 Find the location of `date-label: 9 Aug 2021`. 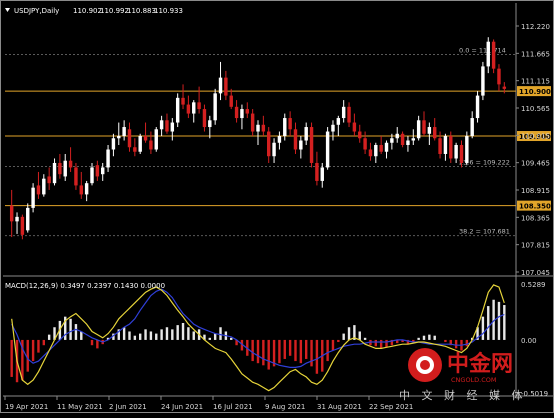

date-label: 9 Aug 2021 is located at coordinates (285, 407).